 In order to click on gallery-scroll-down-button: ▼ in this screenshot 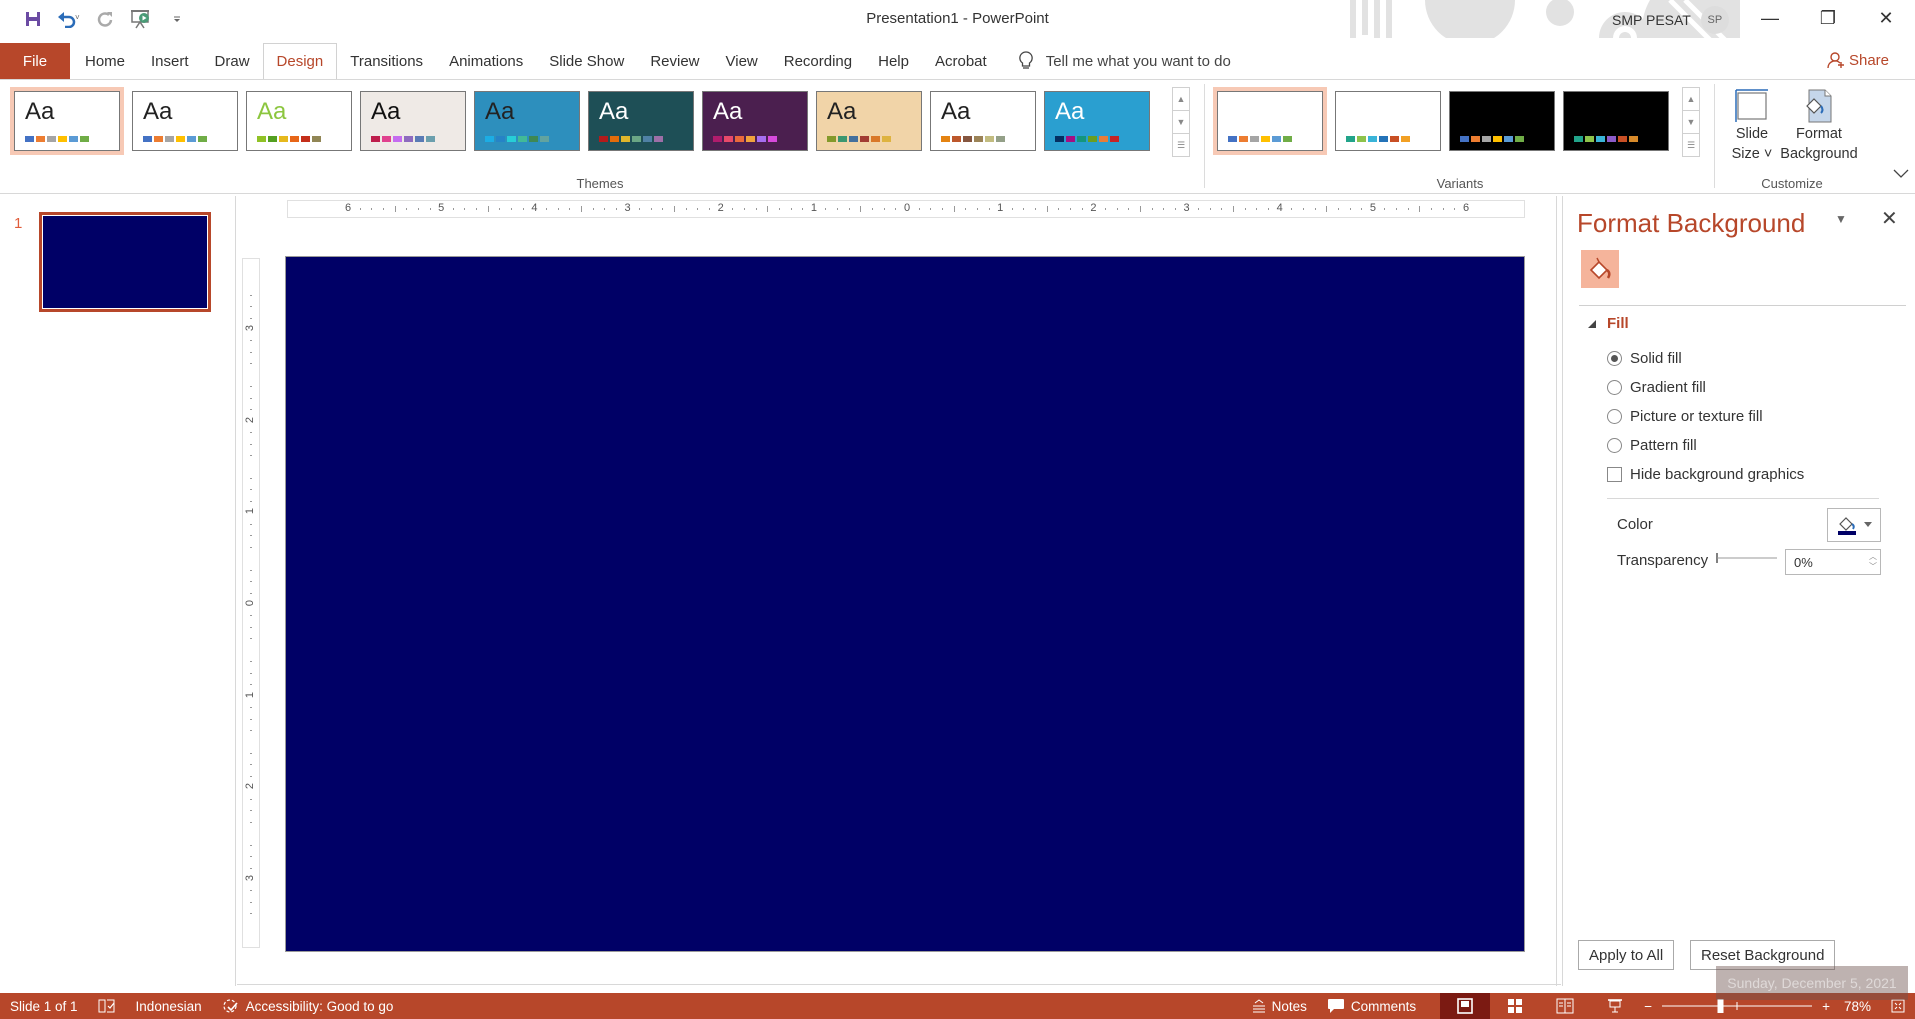, I will do `click(1181, 122)`.